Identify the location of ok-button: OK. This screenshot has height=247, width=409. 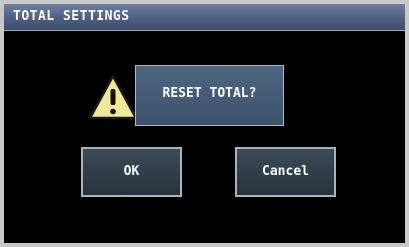
(131, 172).